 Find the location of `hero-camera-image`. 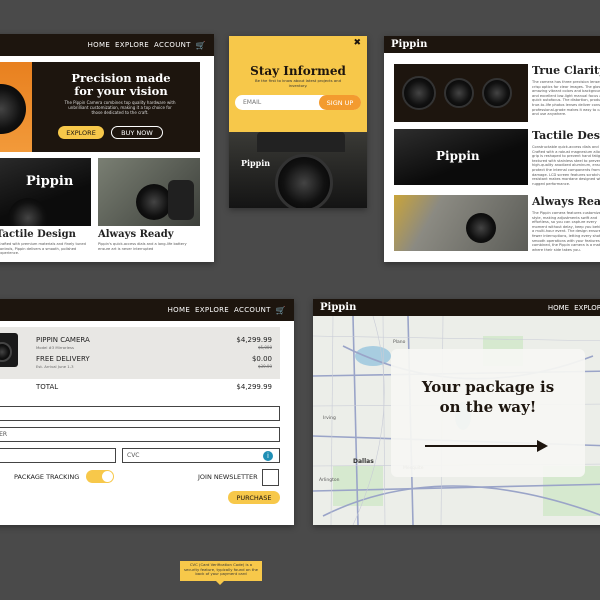

hero-camera-image is located at coordinates (16, 107).